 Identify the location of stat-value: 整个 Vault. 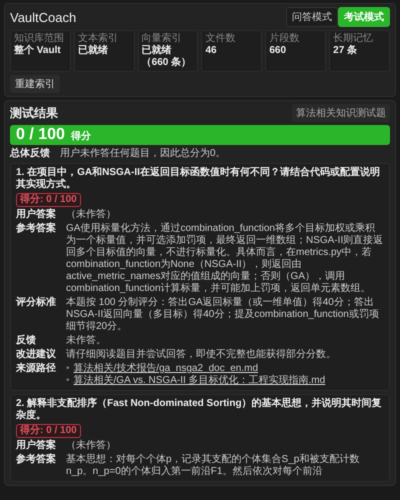
(38, 51).